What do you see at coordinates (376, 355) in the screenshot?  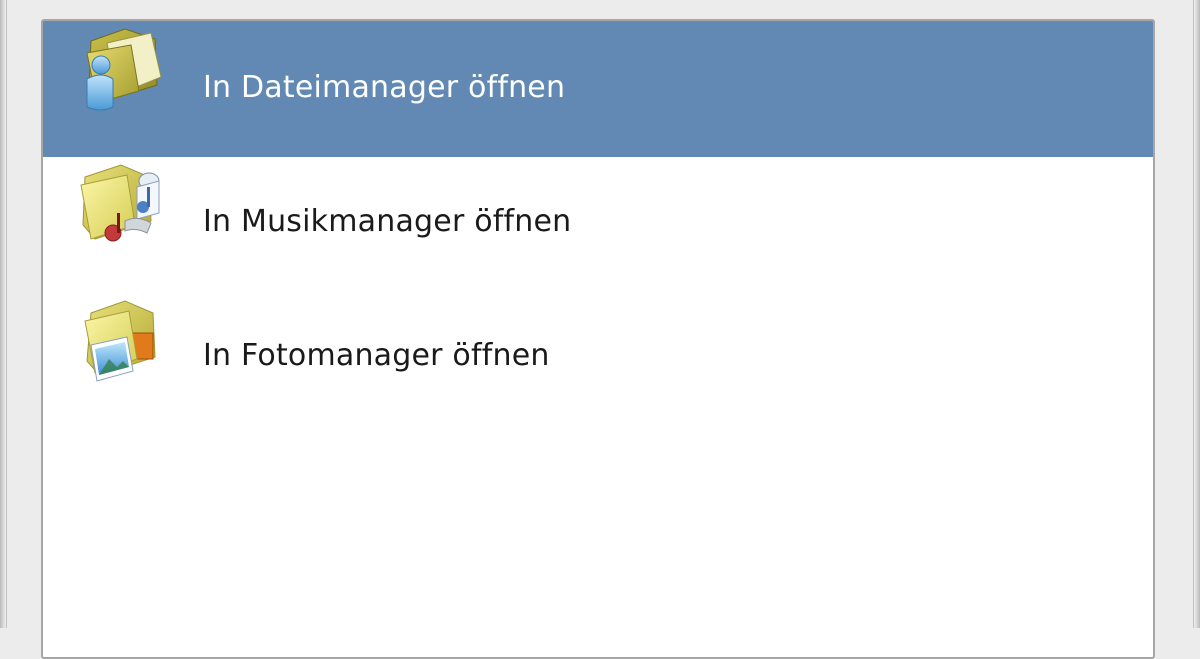 I see `list-item-label: In Fotomanager öffnen` at bounding box center [376, 355].